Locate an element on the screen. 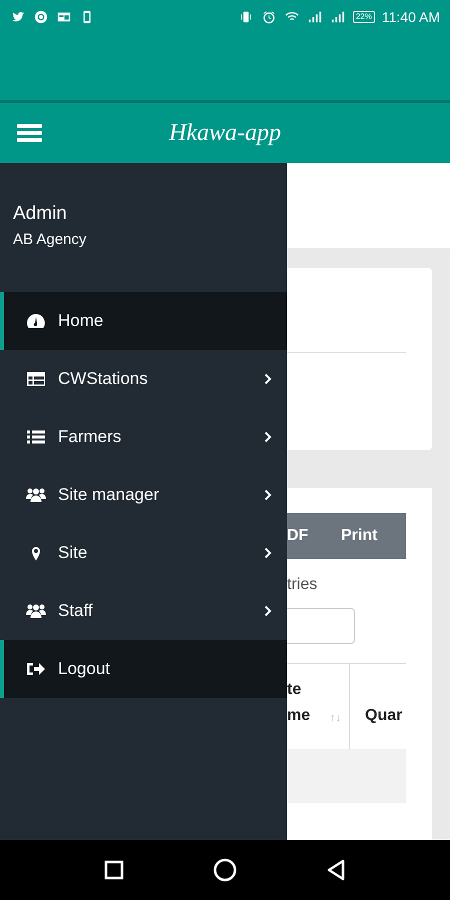  back-icon is located at coordinates (336, 870).